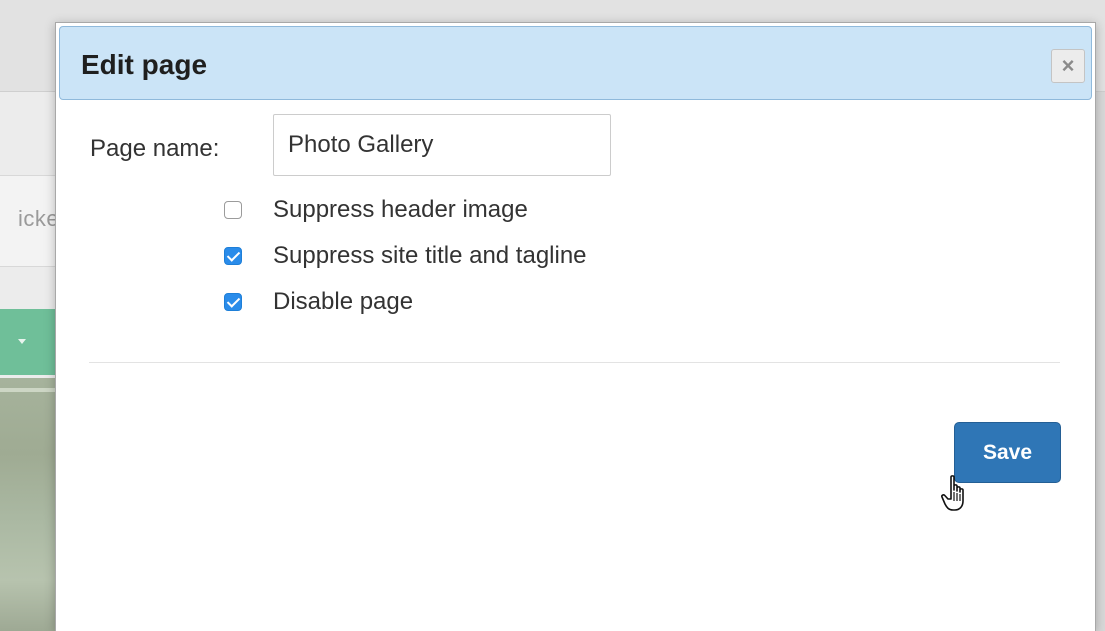 This screenshot has height=631, width=1105. What do you see at coordinates (524, 302) in the screenshot?
I see `disable-page-option: Disable page` at bounding box center [524, 302].